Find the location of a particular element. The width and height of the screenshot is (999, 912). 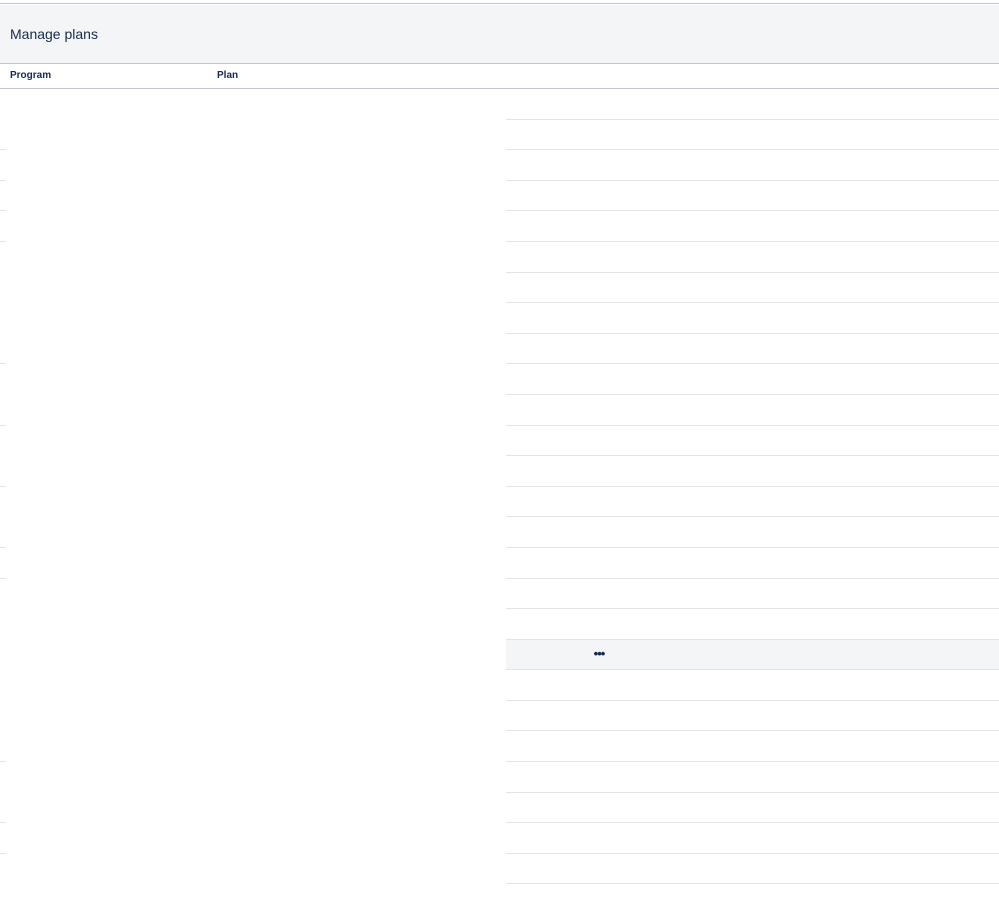

page-title: Manage plans is located at coordinates (54, 34).